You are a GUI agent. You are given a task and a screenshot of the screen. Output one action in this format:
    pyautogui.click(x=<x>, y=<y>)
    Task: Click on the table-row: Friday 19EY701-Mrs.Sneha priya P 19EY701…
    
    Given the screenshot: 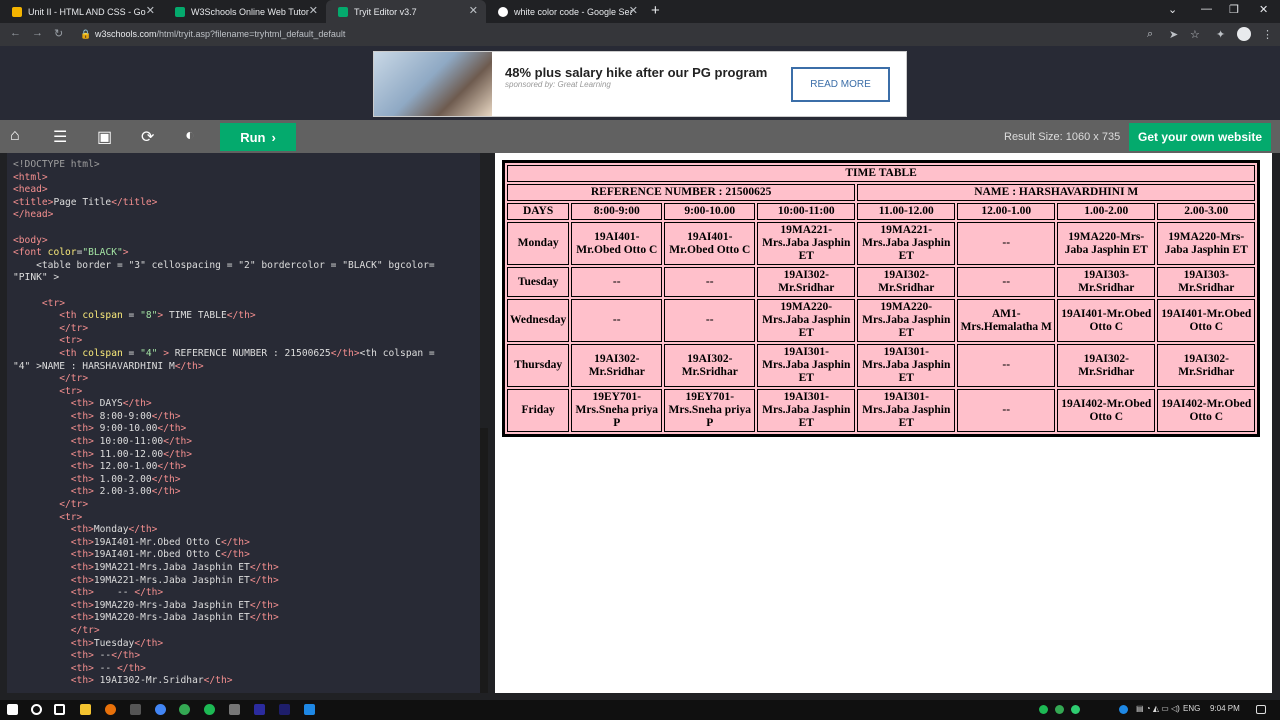 What is the action you would take?
    pyautogui.click(x=881, y=410)
    